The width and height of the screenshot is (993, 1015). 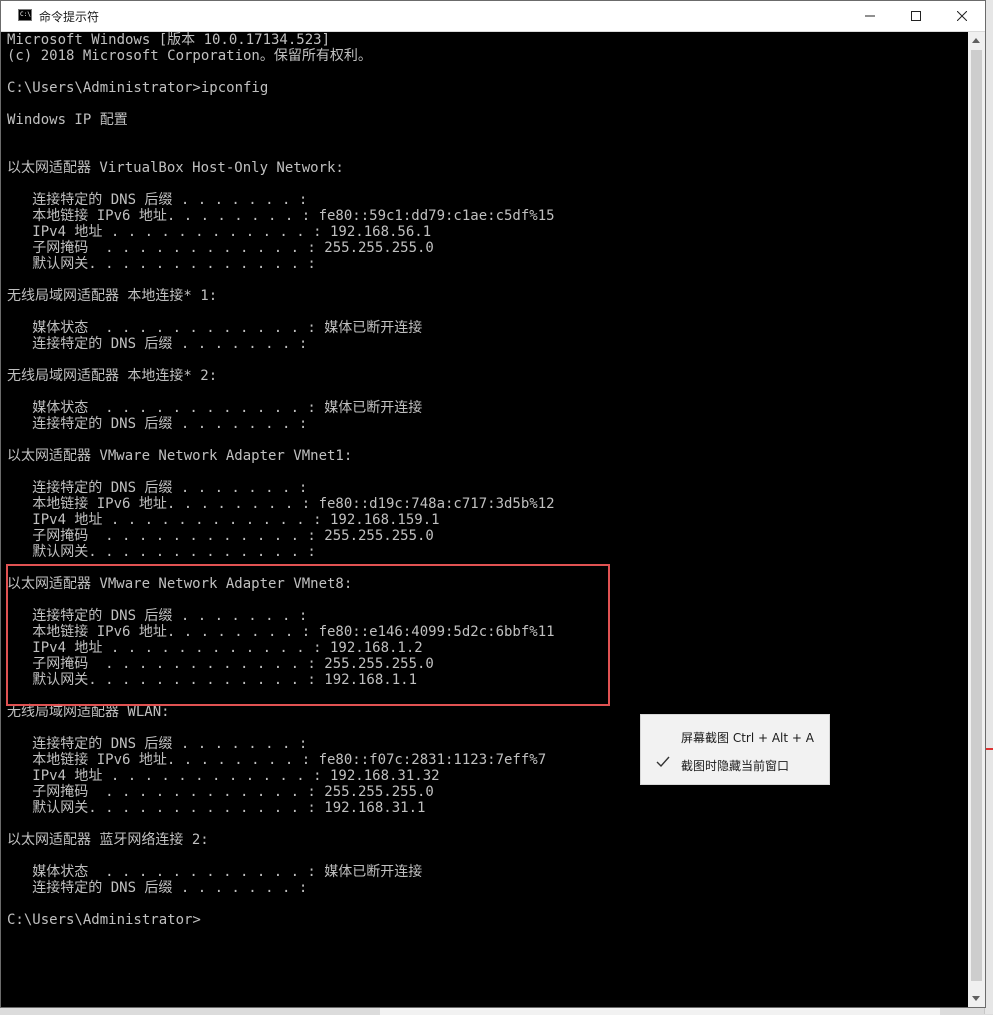 I want to click on title-bar: C:\ 命令提示符, so click(x=493, y=16).